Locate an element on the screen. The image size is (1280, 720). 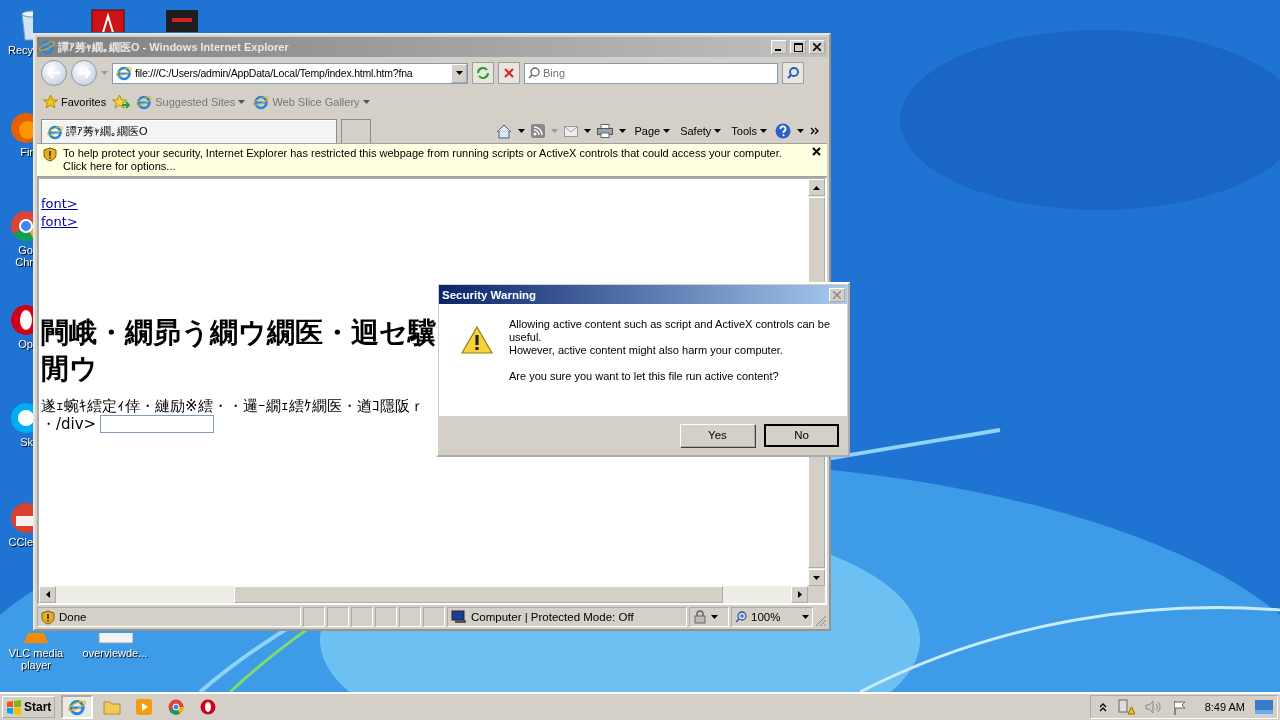
desktop-icon-label: Sk is located at coordinates (26, 442).